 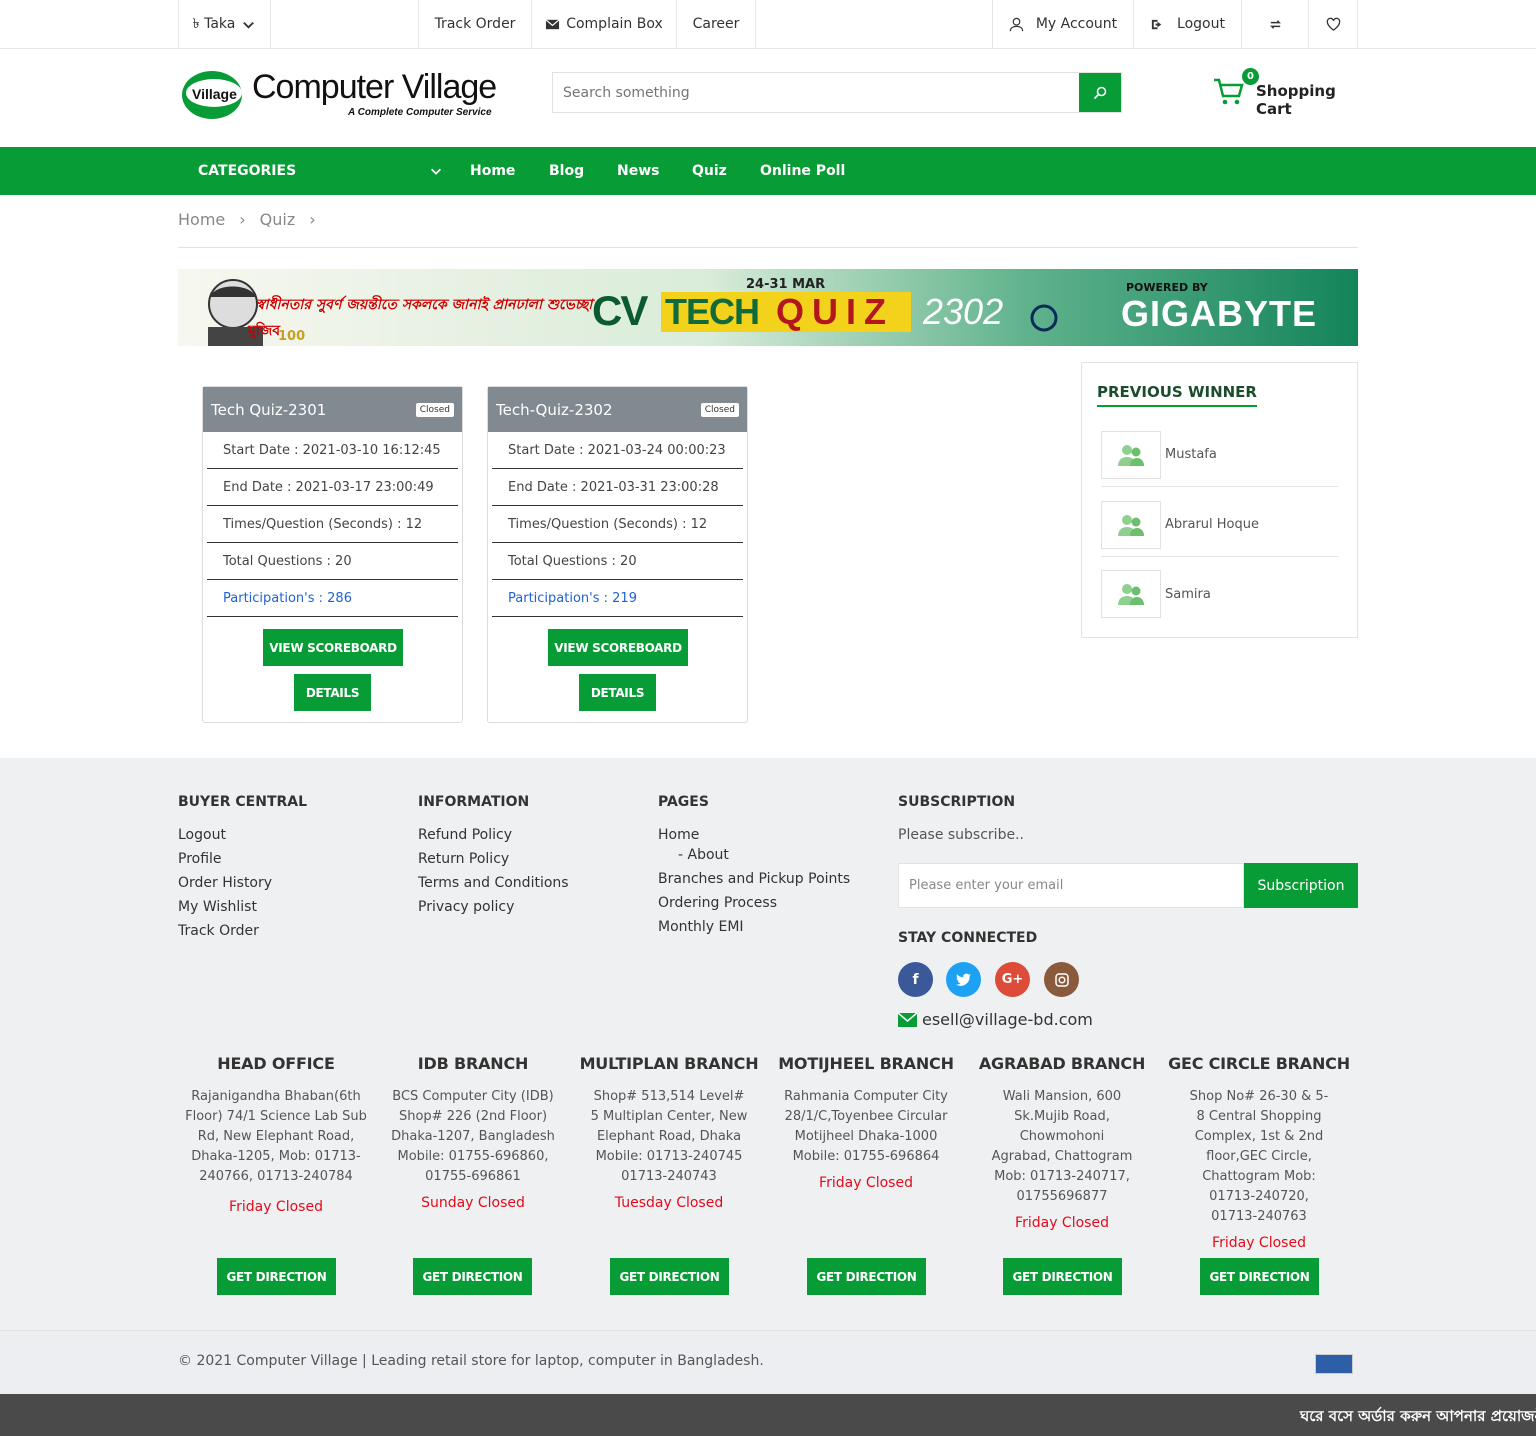 What do you see at coordinates (566, 171) in the screenshot?
I see `nav-item-blog: Blog` at bounding box center [566, 171].